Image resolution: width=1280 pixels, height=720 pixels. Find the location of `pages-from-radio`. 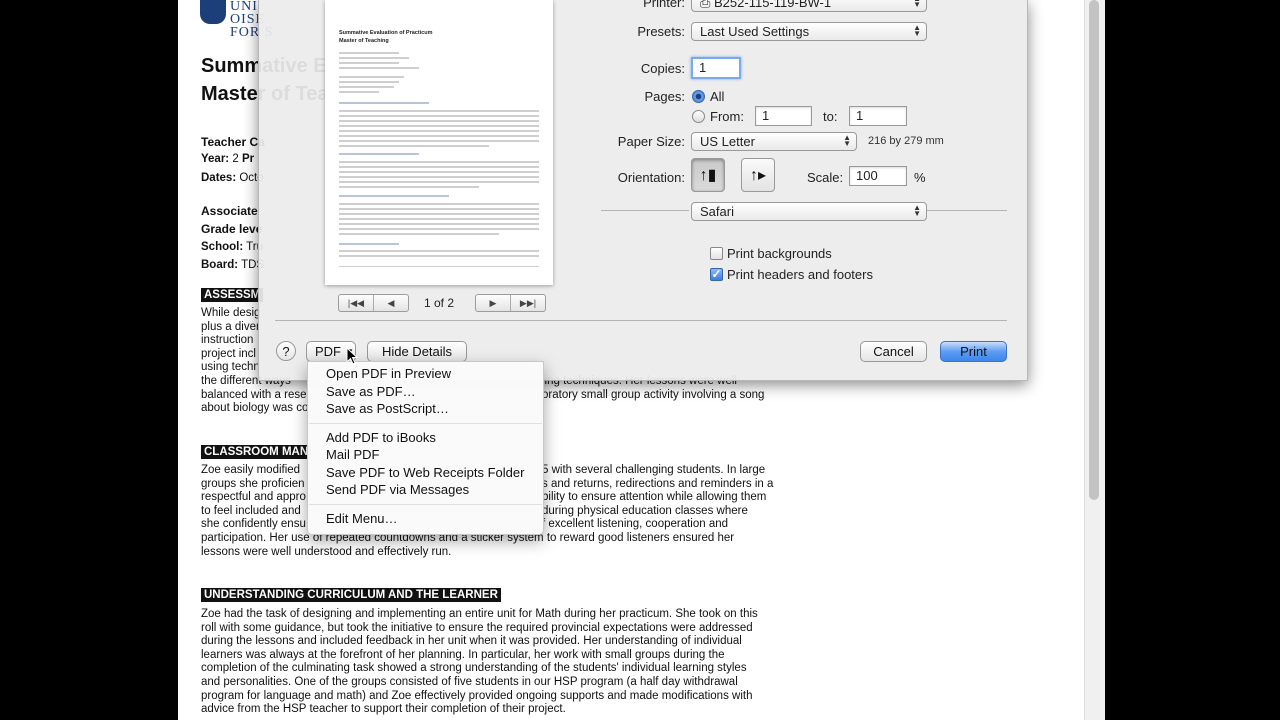

pages-from-radio is located at coordinates (698, 116).